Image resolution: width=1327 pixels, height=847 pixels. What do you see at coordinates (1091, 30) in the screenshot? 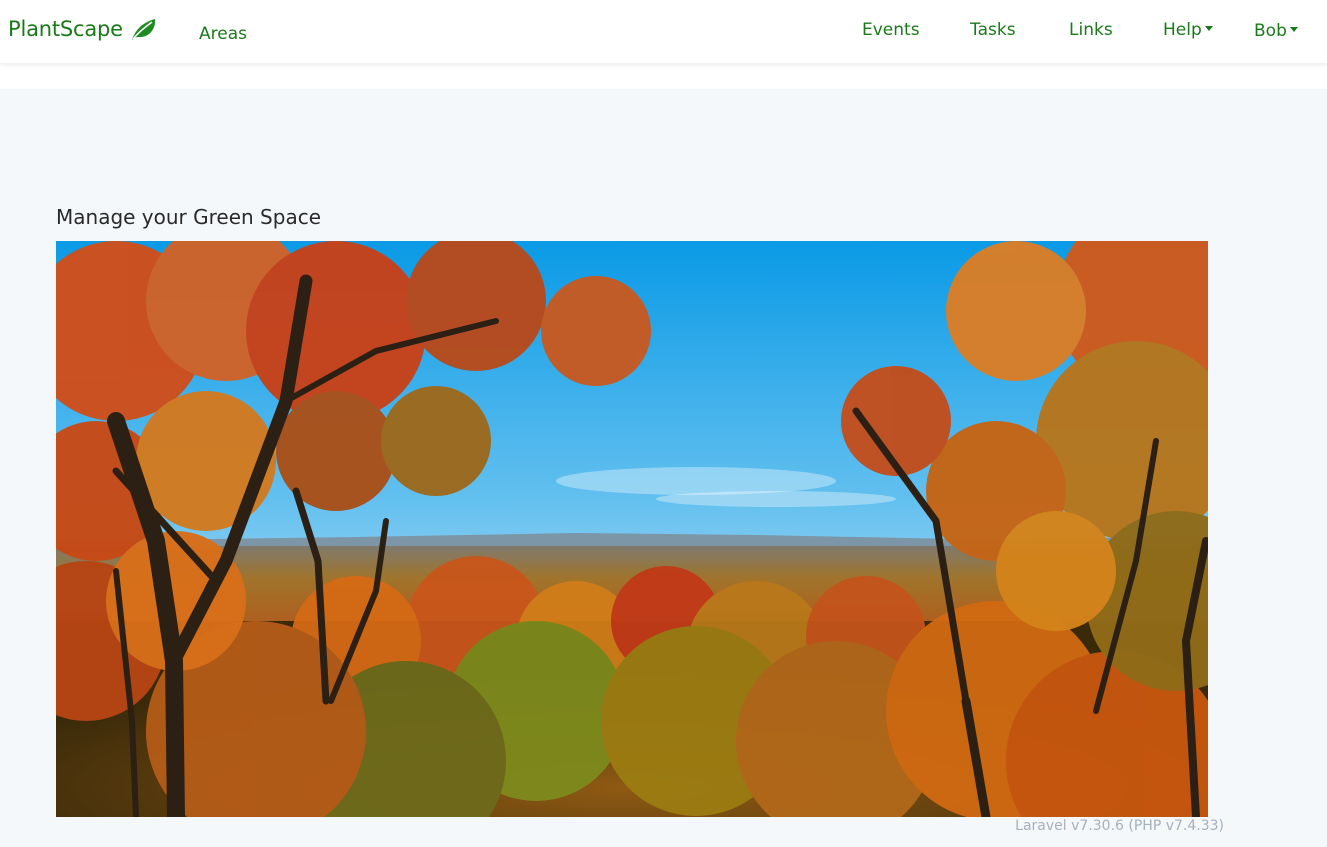
I see `nav-links-link: Links` at bounding box center [1091, 30].